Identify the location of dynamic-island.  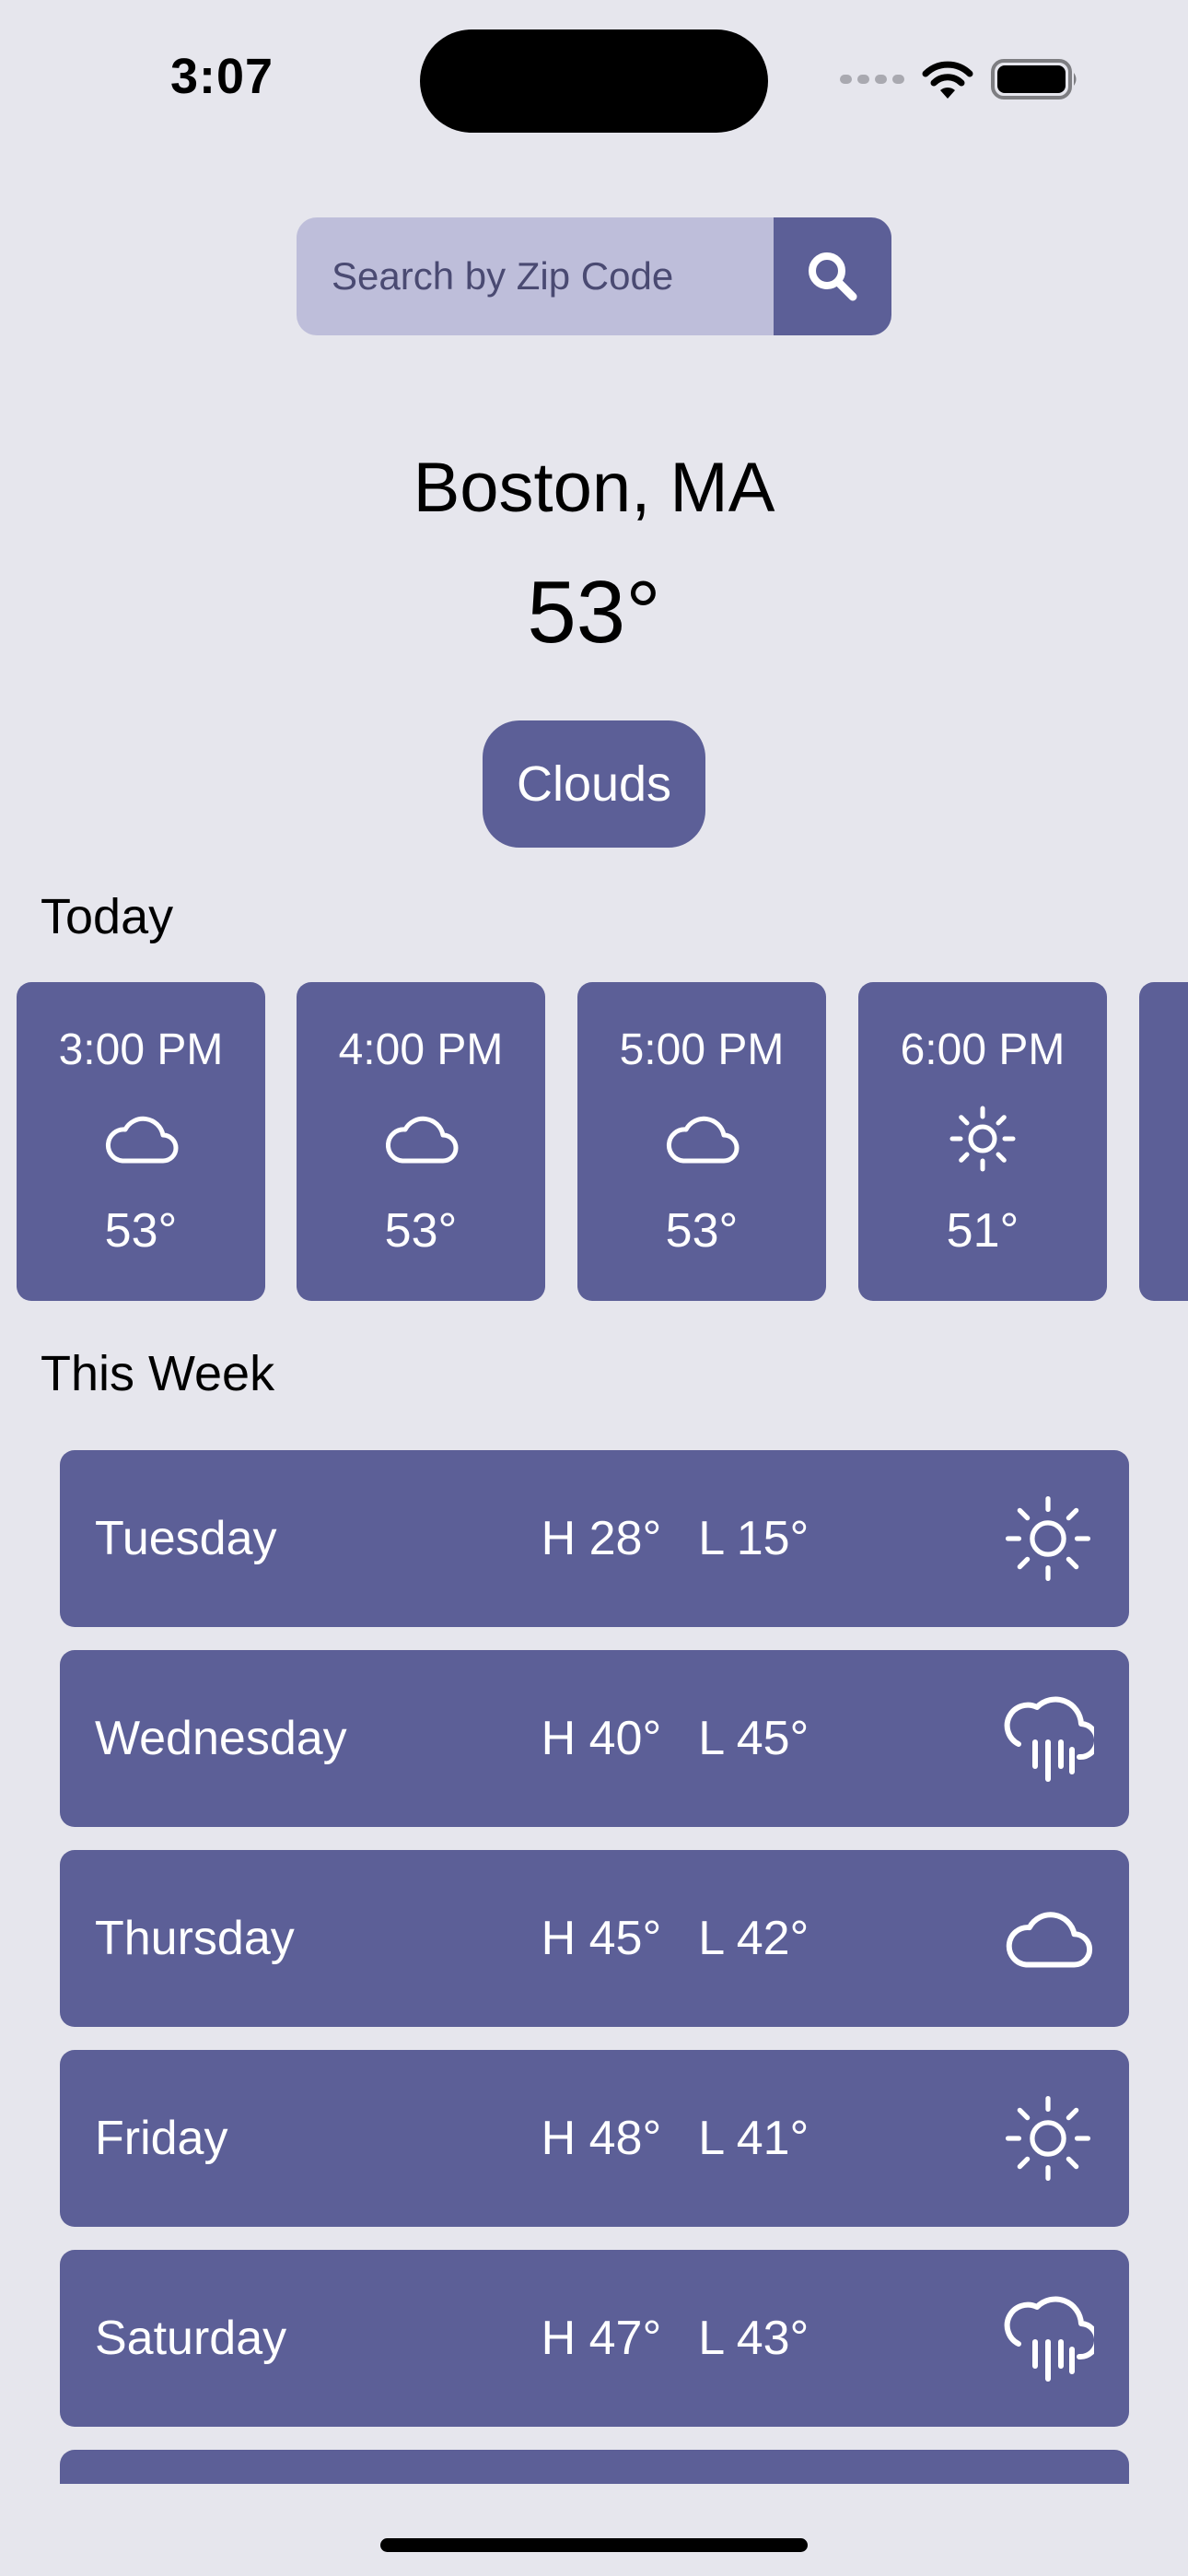
(594, 81).